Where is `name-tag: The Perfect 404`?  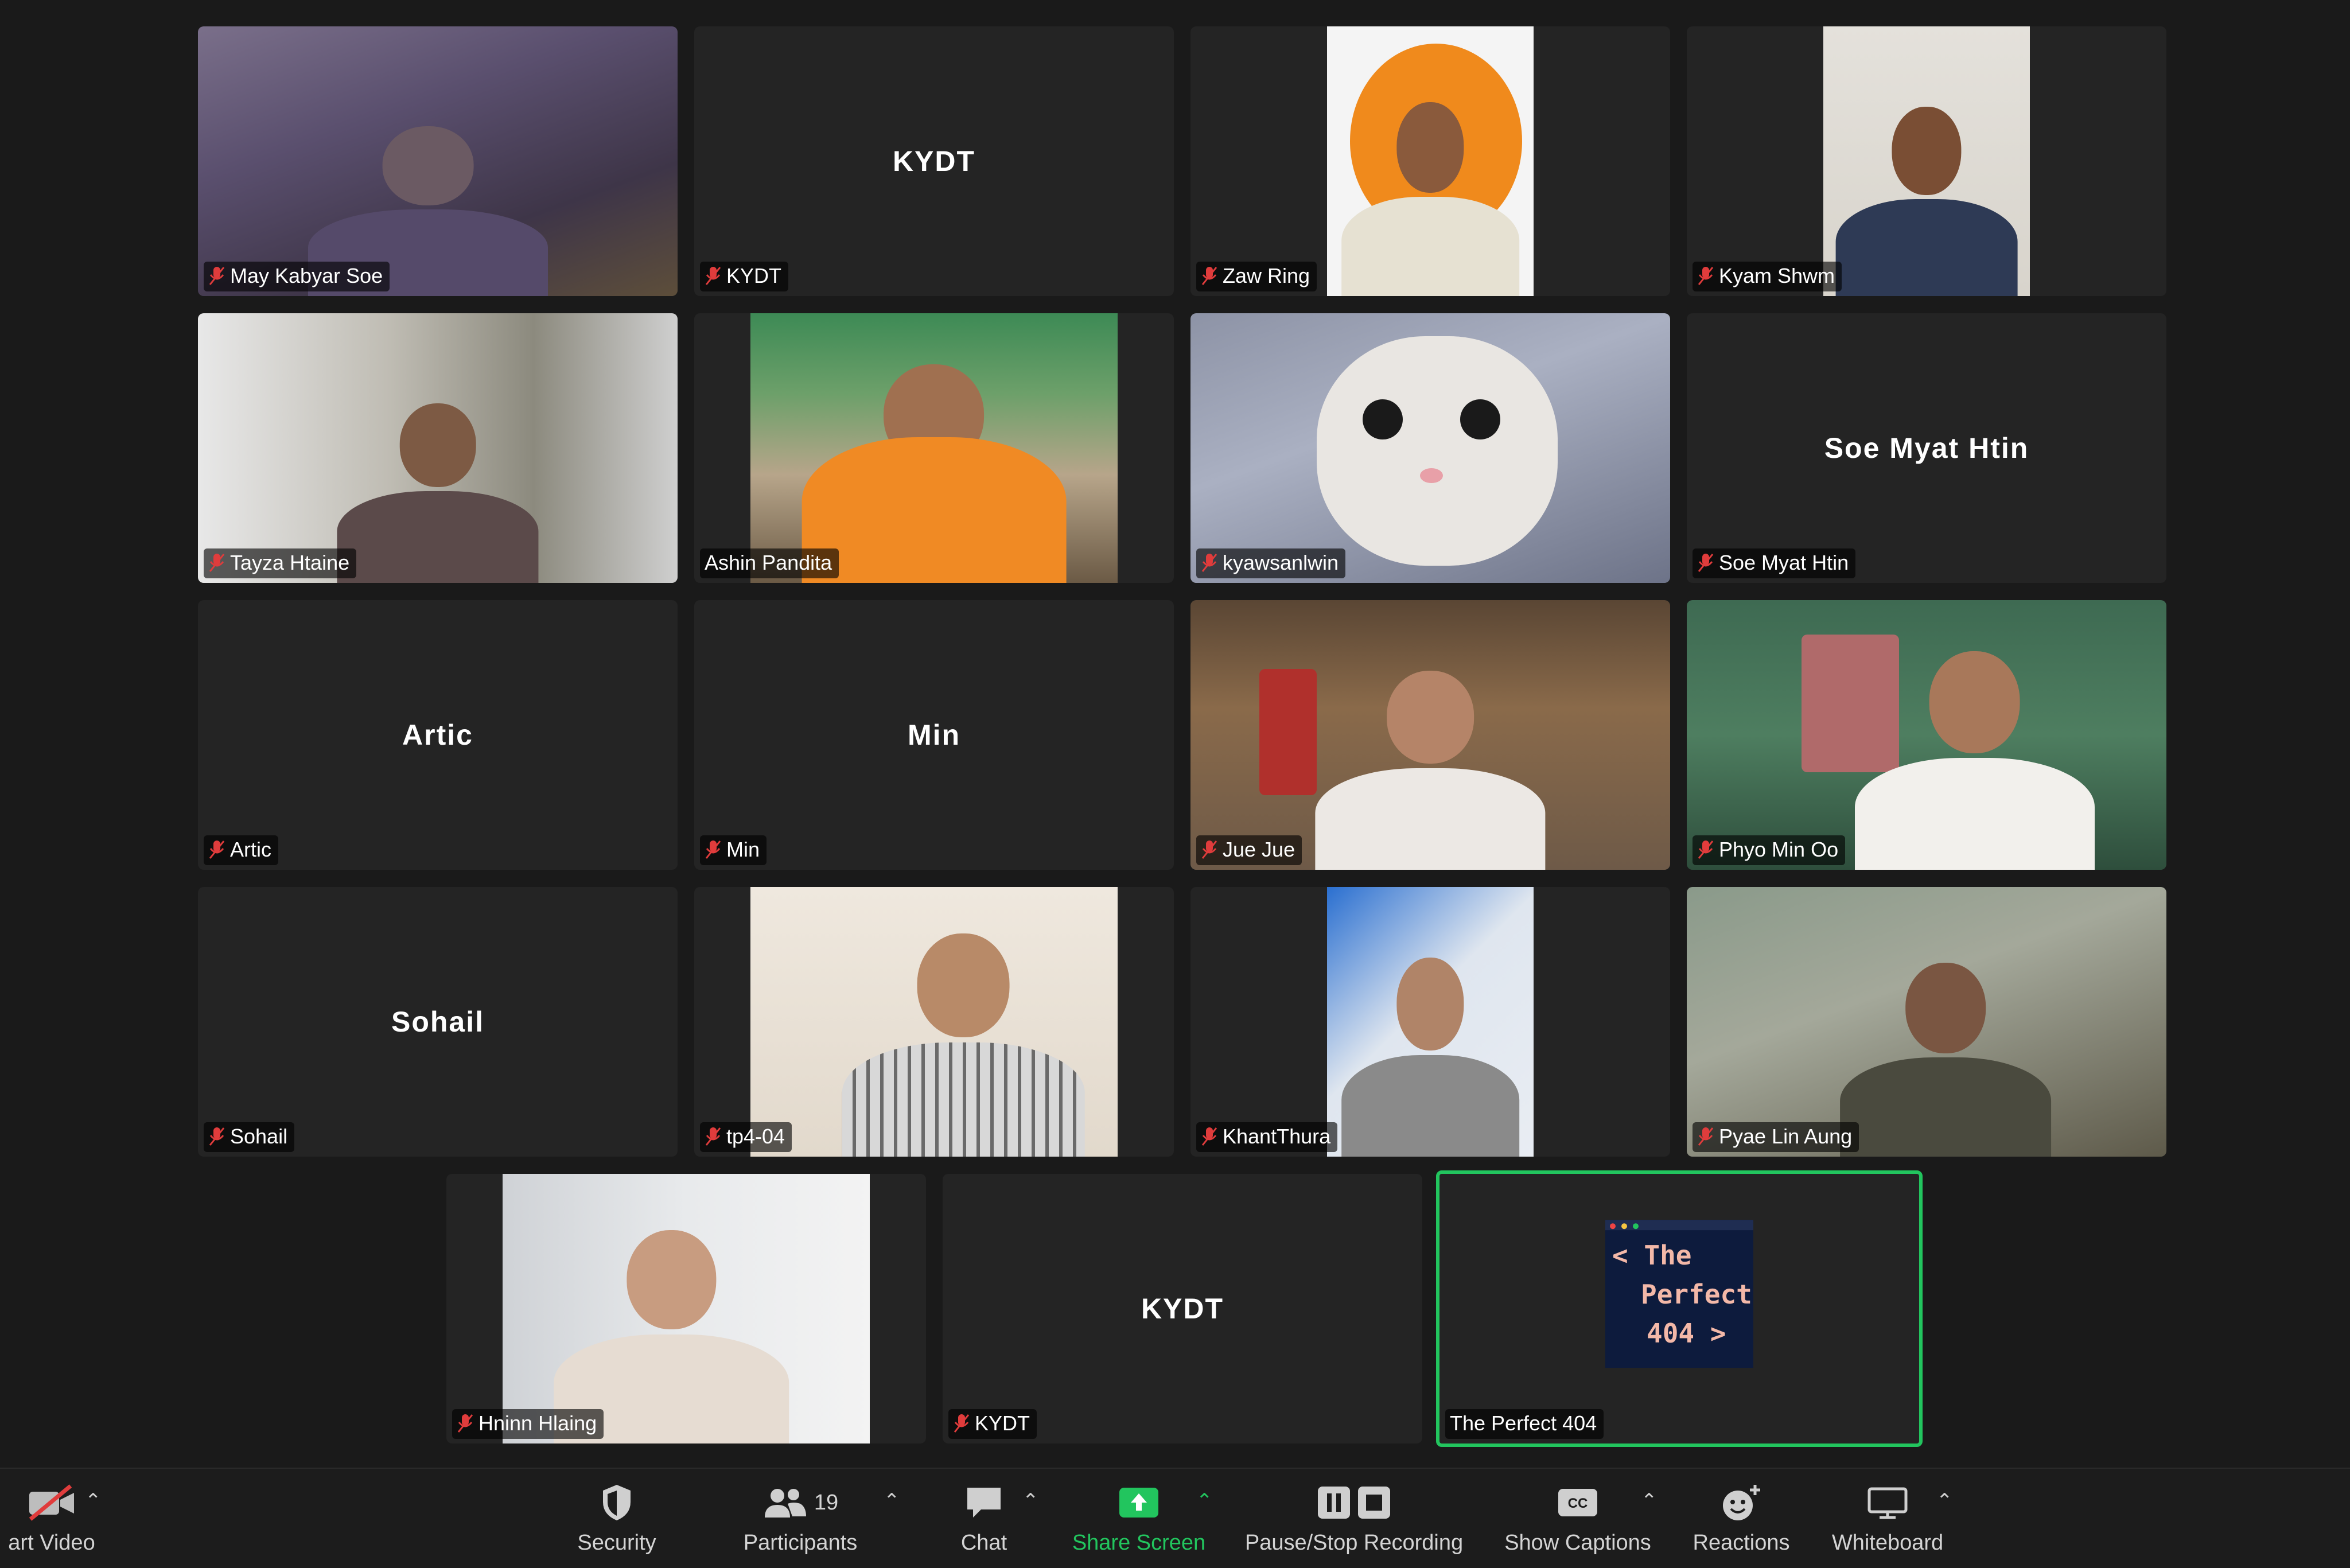 name-tag: The Perfect 404 is located at coordinates (1524, 1424).